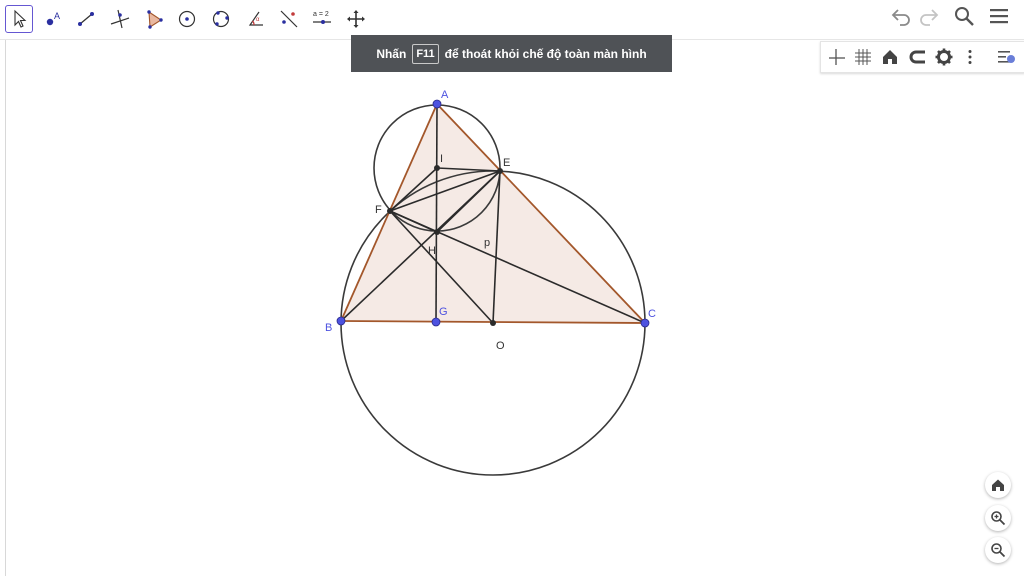  I want to click on move-tool, so click(19, 19).